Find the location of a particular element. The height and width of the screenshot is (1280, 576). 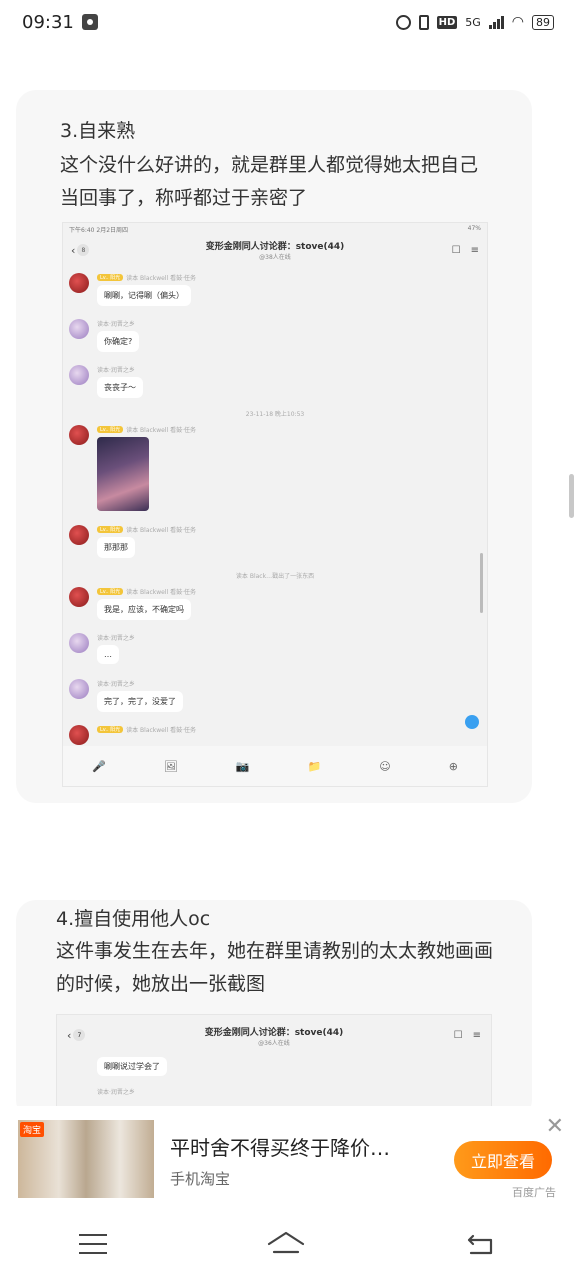

ad-image: 淘宝 is located at coordinates (86, 1159).